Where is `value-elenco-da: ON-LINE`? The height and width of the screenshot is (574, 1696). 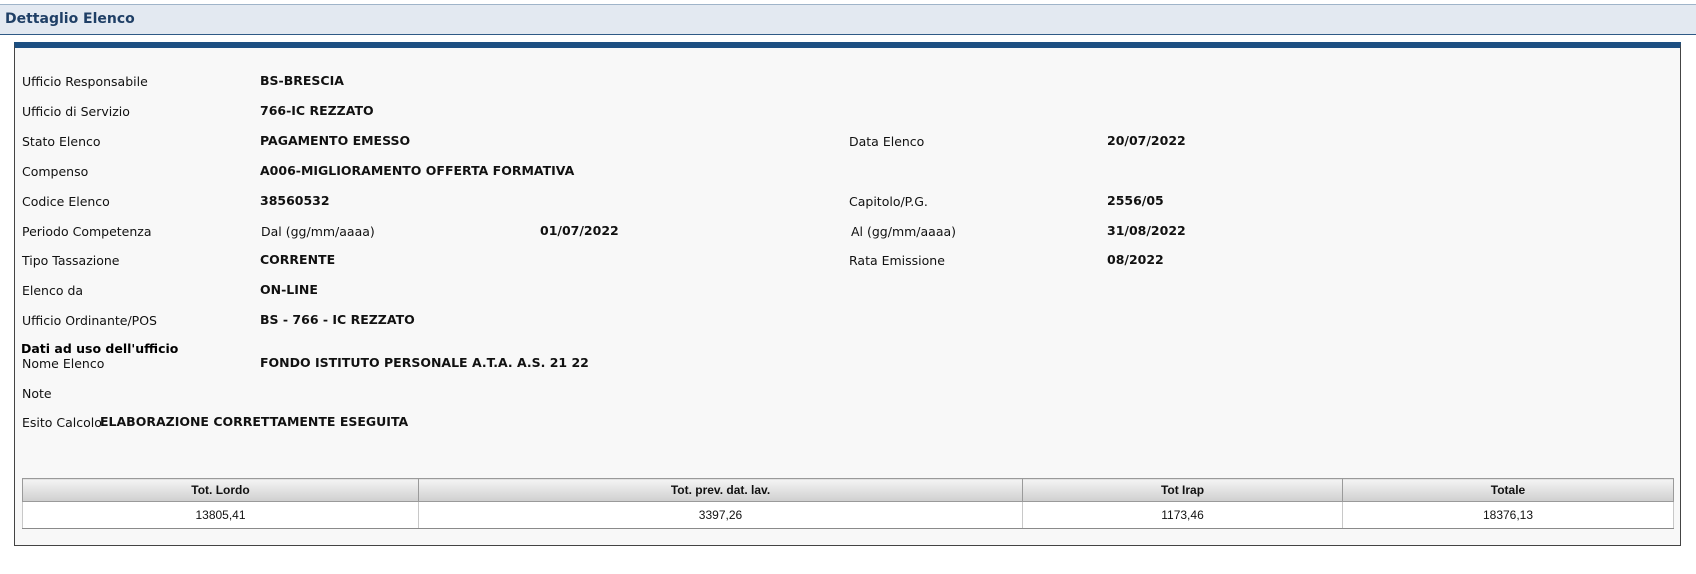 value-elenco-da: ON-LINE is located at coordinates (289, 289).